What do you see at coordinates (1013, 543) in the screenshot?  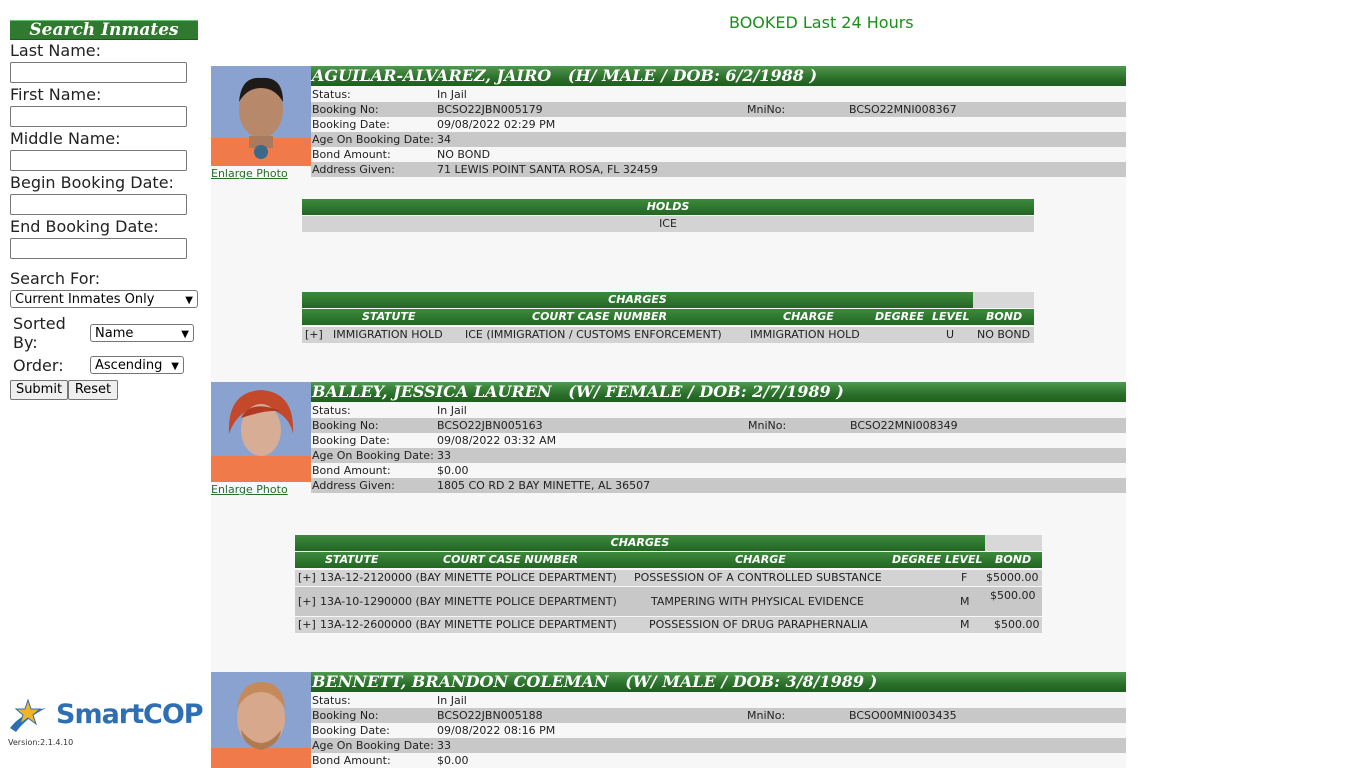 I see `charges-header-spacer` at bounding box center [1013, 543].